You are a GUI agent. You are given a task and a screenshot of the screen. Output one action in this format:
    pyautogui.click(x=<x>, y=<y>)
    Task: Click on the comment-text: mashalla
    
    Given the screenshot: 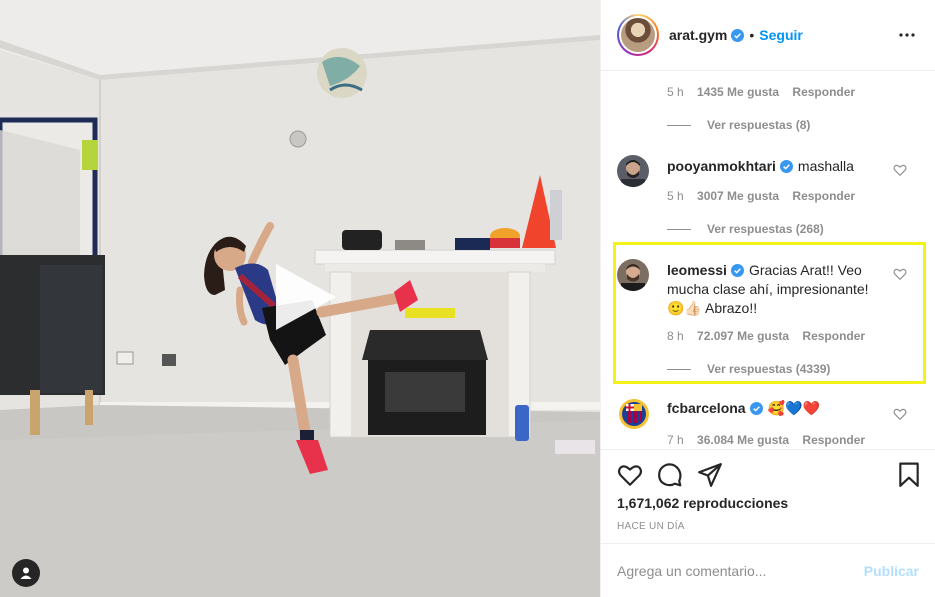 What is the action you would take?
    pyautogui.click(x=825, y=166)
    